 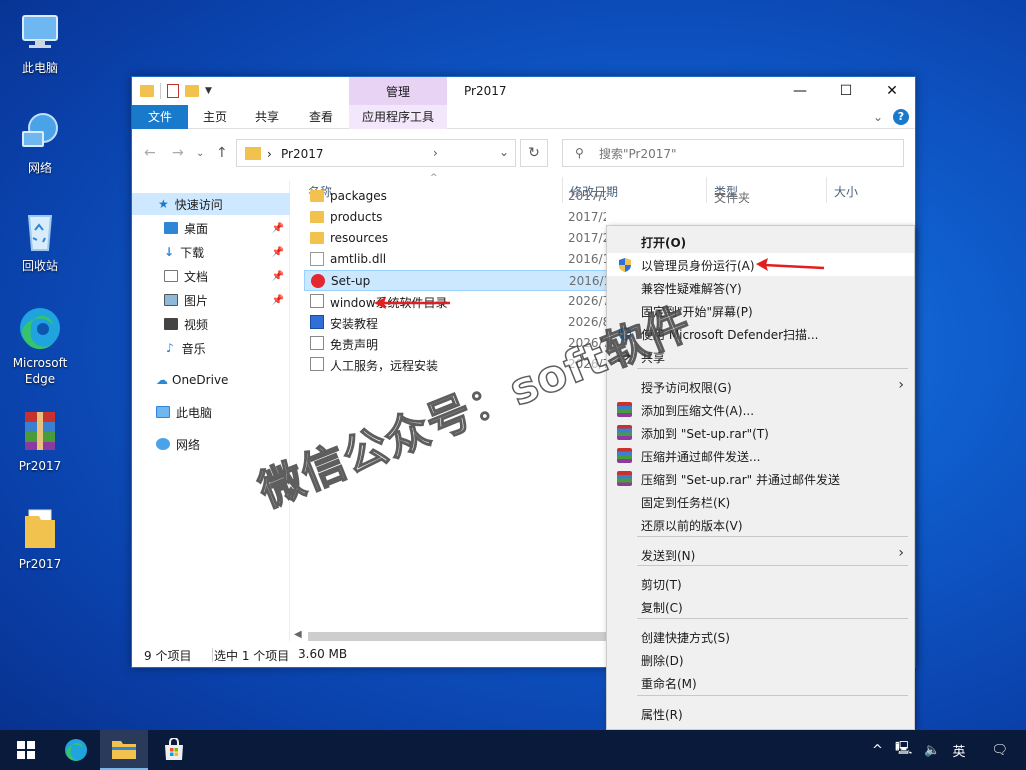 I want to click on shortcut-file-icon, so click(x=317, y=301).